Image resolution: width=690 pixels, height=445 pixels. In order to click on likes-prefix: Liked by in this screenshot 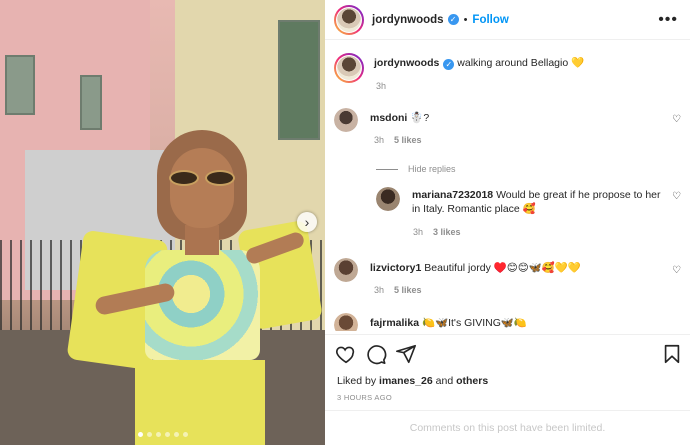, I will do `click(358, 381)`.